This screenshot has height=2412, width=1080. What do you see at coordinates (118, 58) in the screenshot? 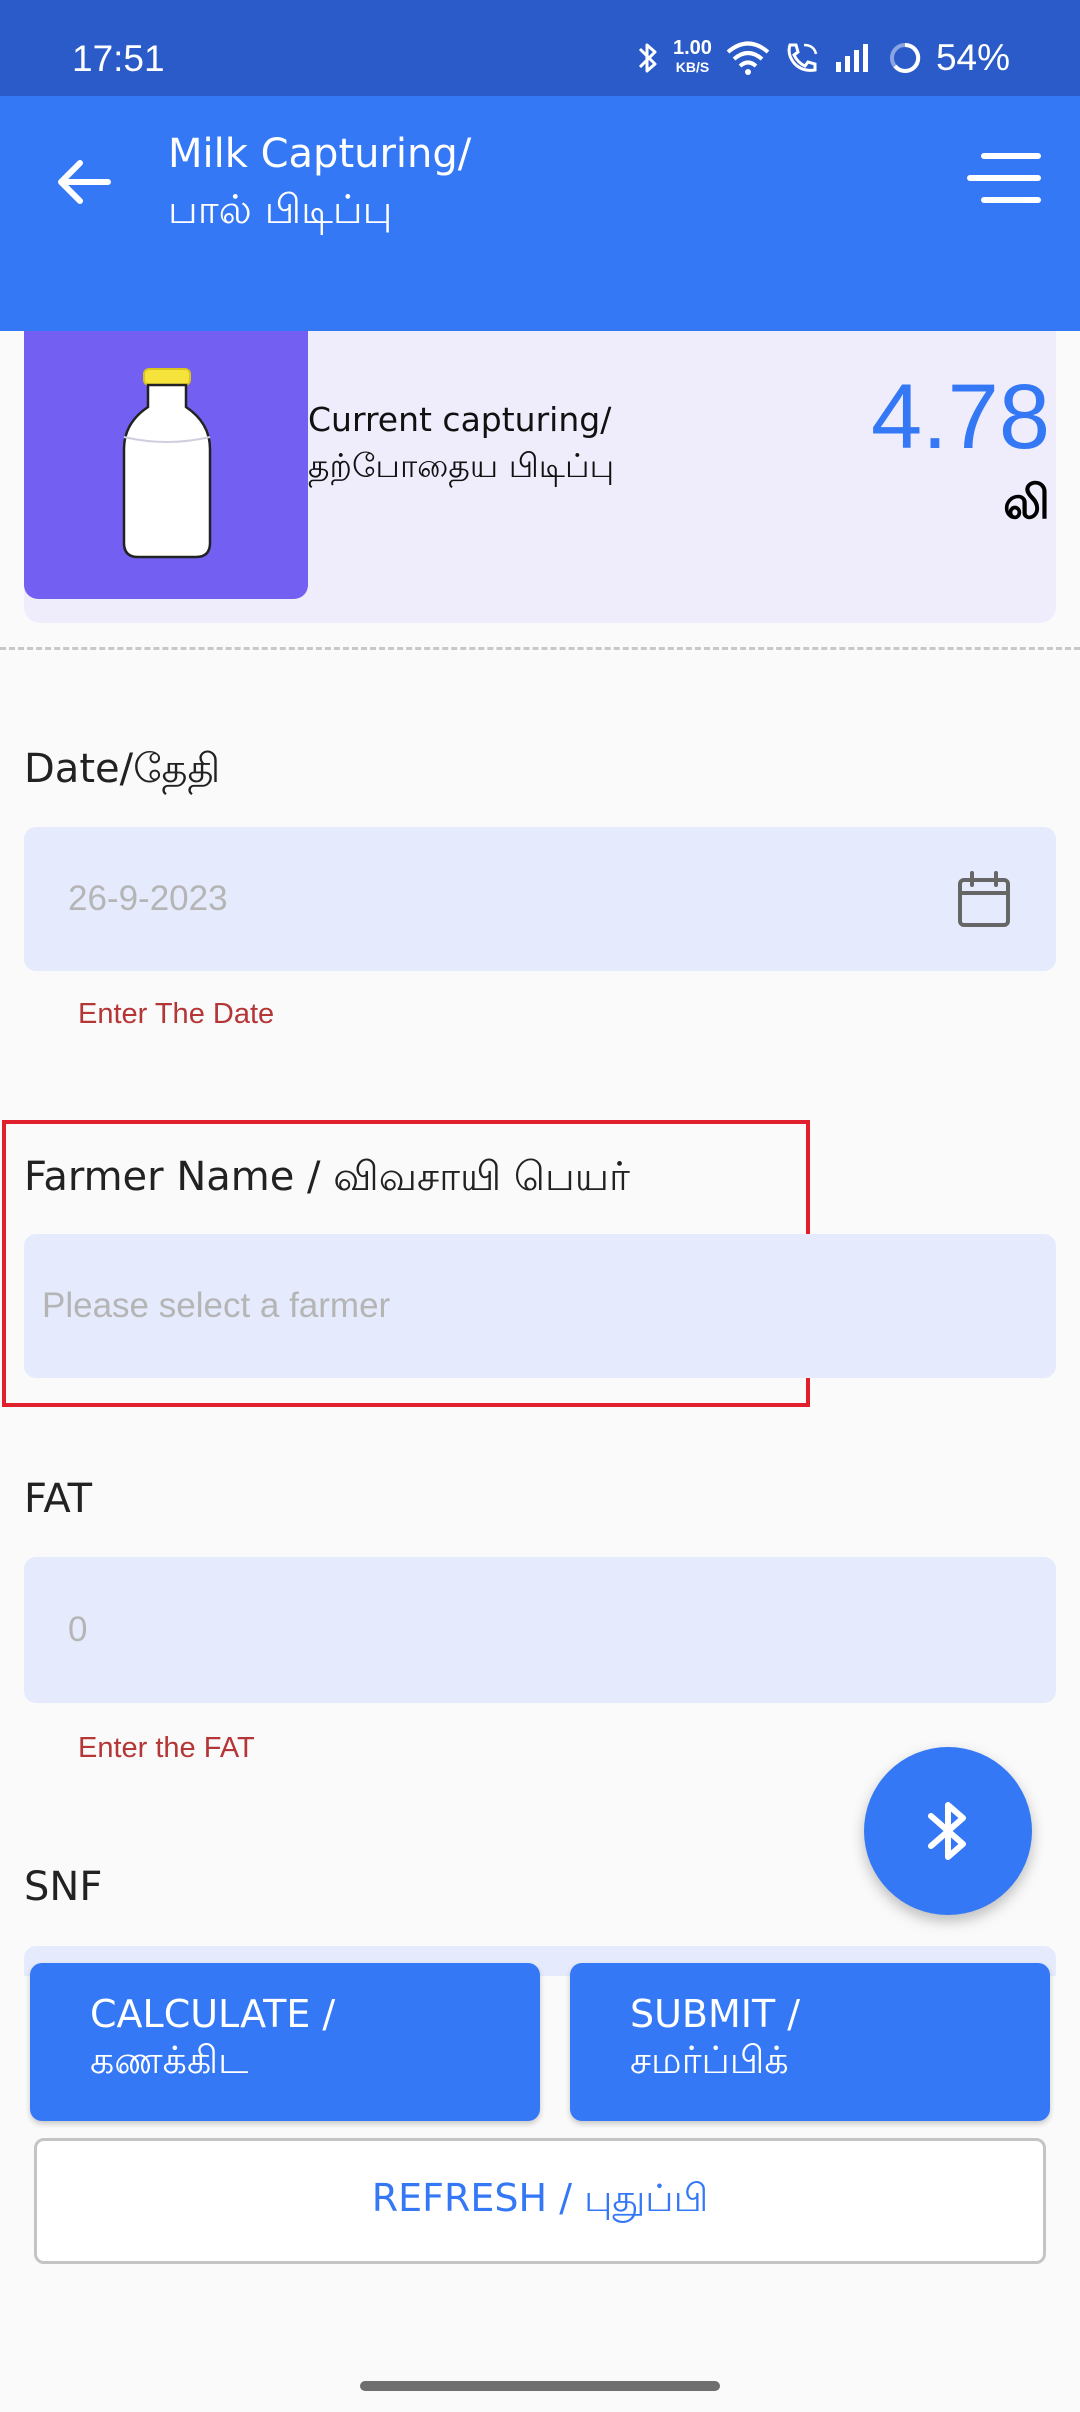
I see `status-time: 17:51` at bounding box center [118, 58].